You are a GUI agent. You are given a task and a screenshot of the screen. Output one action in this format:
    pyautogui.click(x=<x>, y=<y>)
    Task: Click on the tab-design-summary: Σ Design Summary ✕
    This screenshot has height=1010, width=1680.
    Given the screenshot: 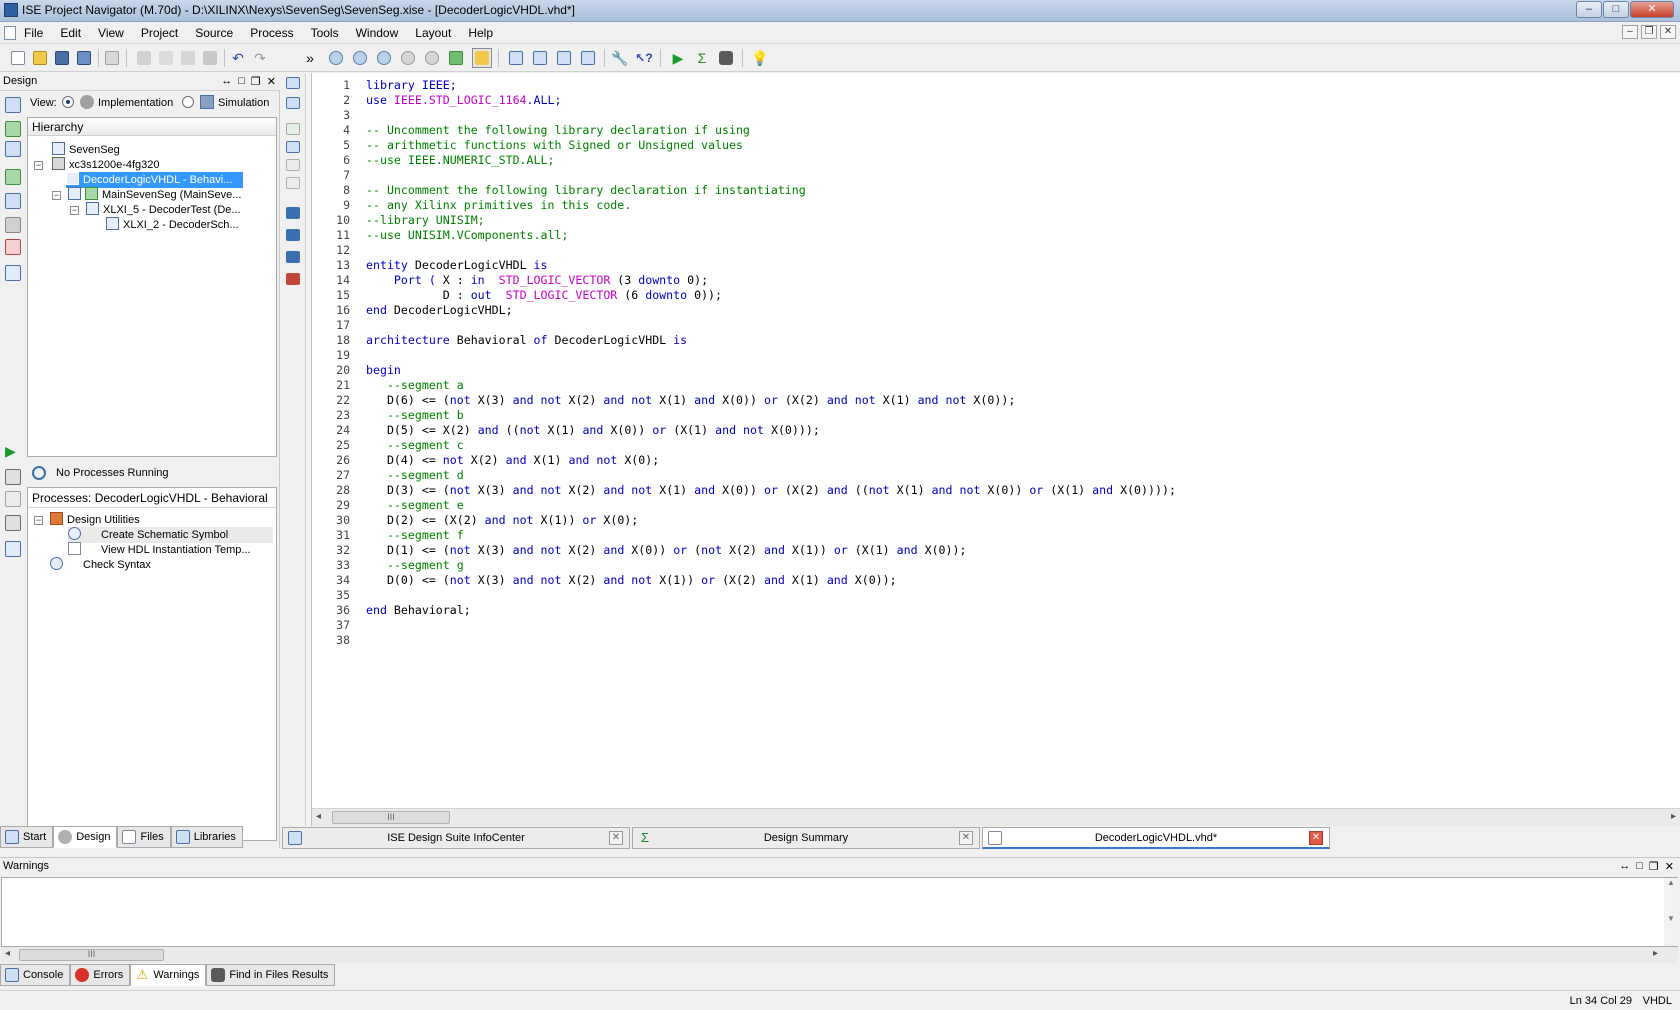 What is the action you would take?
    pyautogui.click(x=806, y=838)
    